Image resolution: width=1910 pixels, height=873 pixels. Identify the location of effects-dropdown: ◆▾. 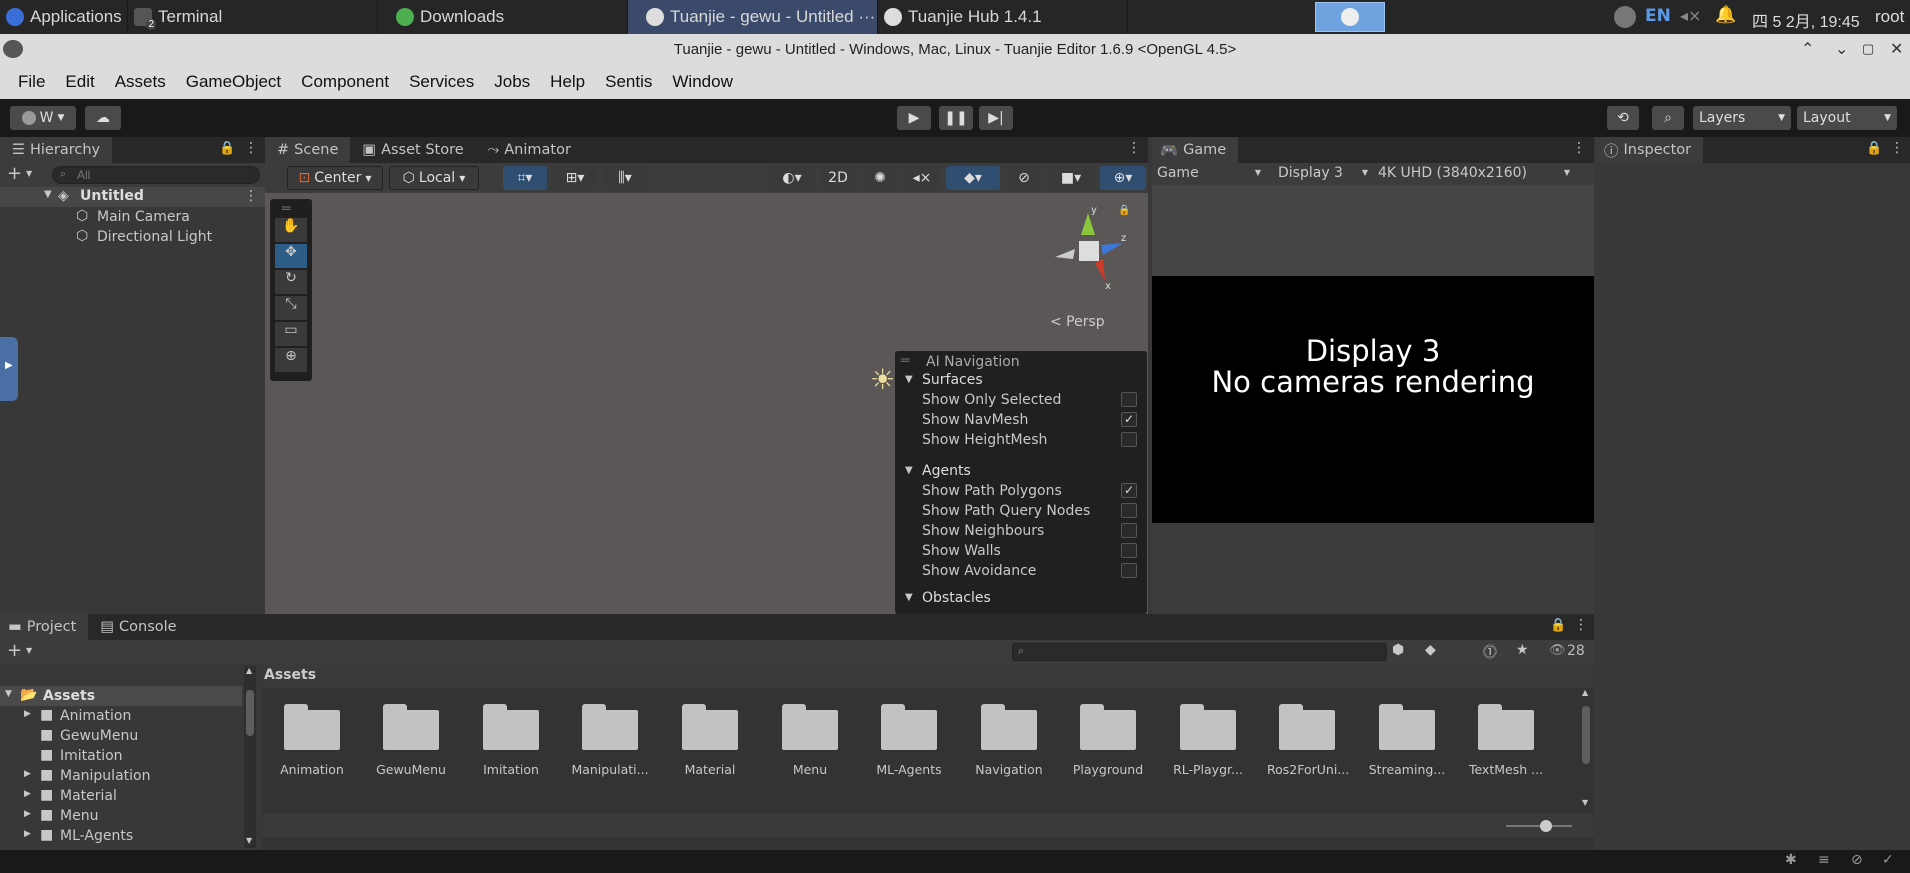
(973, 178).